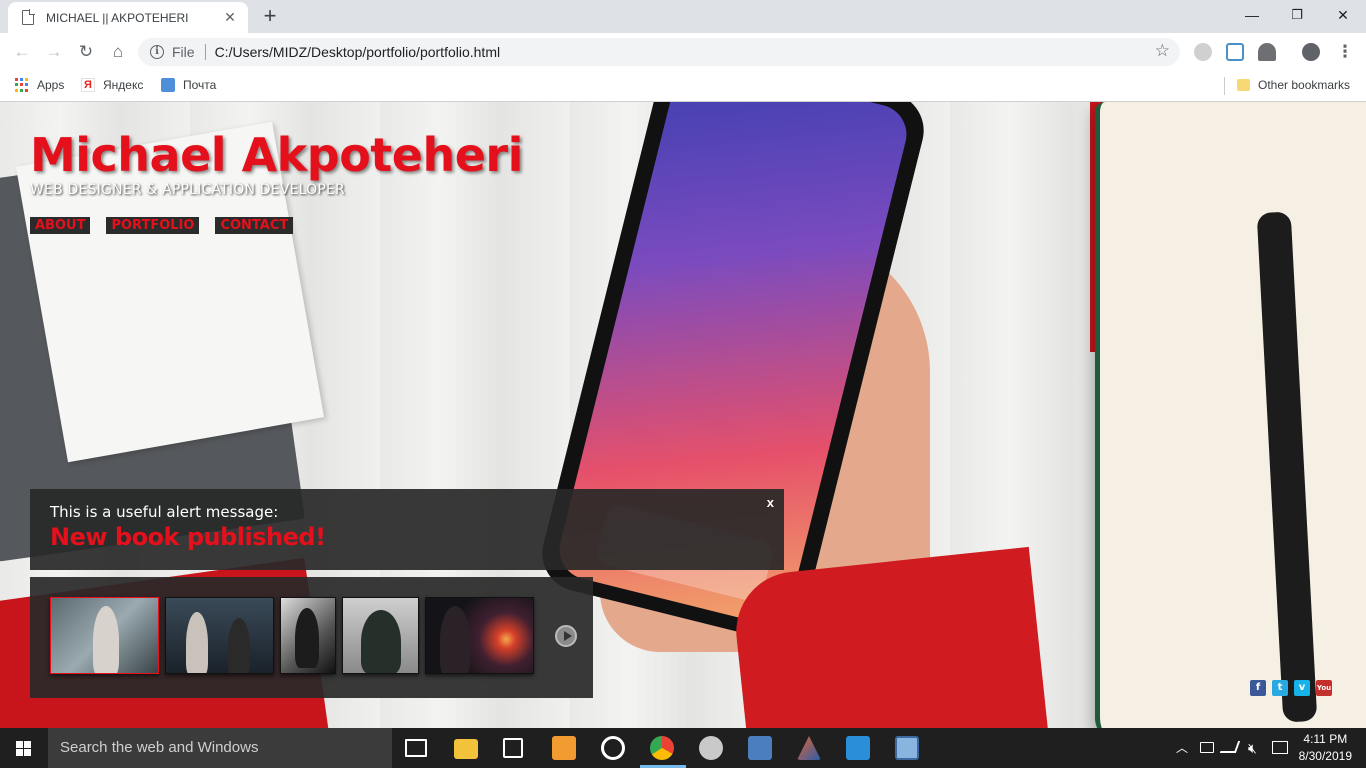 The width and height of the screenshot is (1366, 768). What do you see at coordinates (1258, 688) in the screenshot?
I see `facebook-icon: f` at bounding box center [1258, 688].